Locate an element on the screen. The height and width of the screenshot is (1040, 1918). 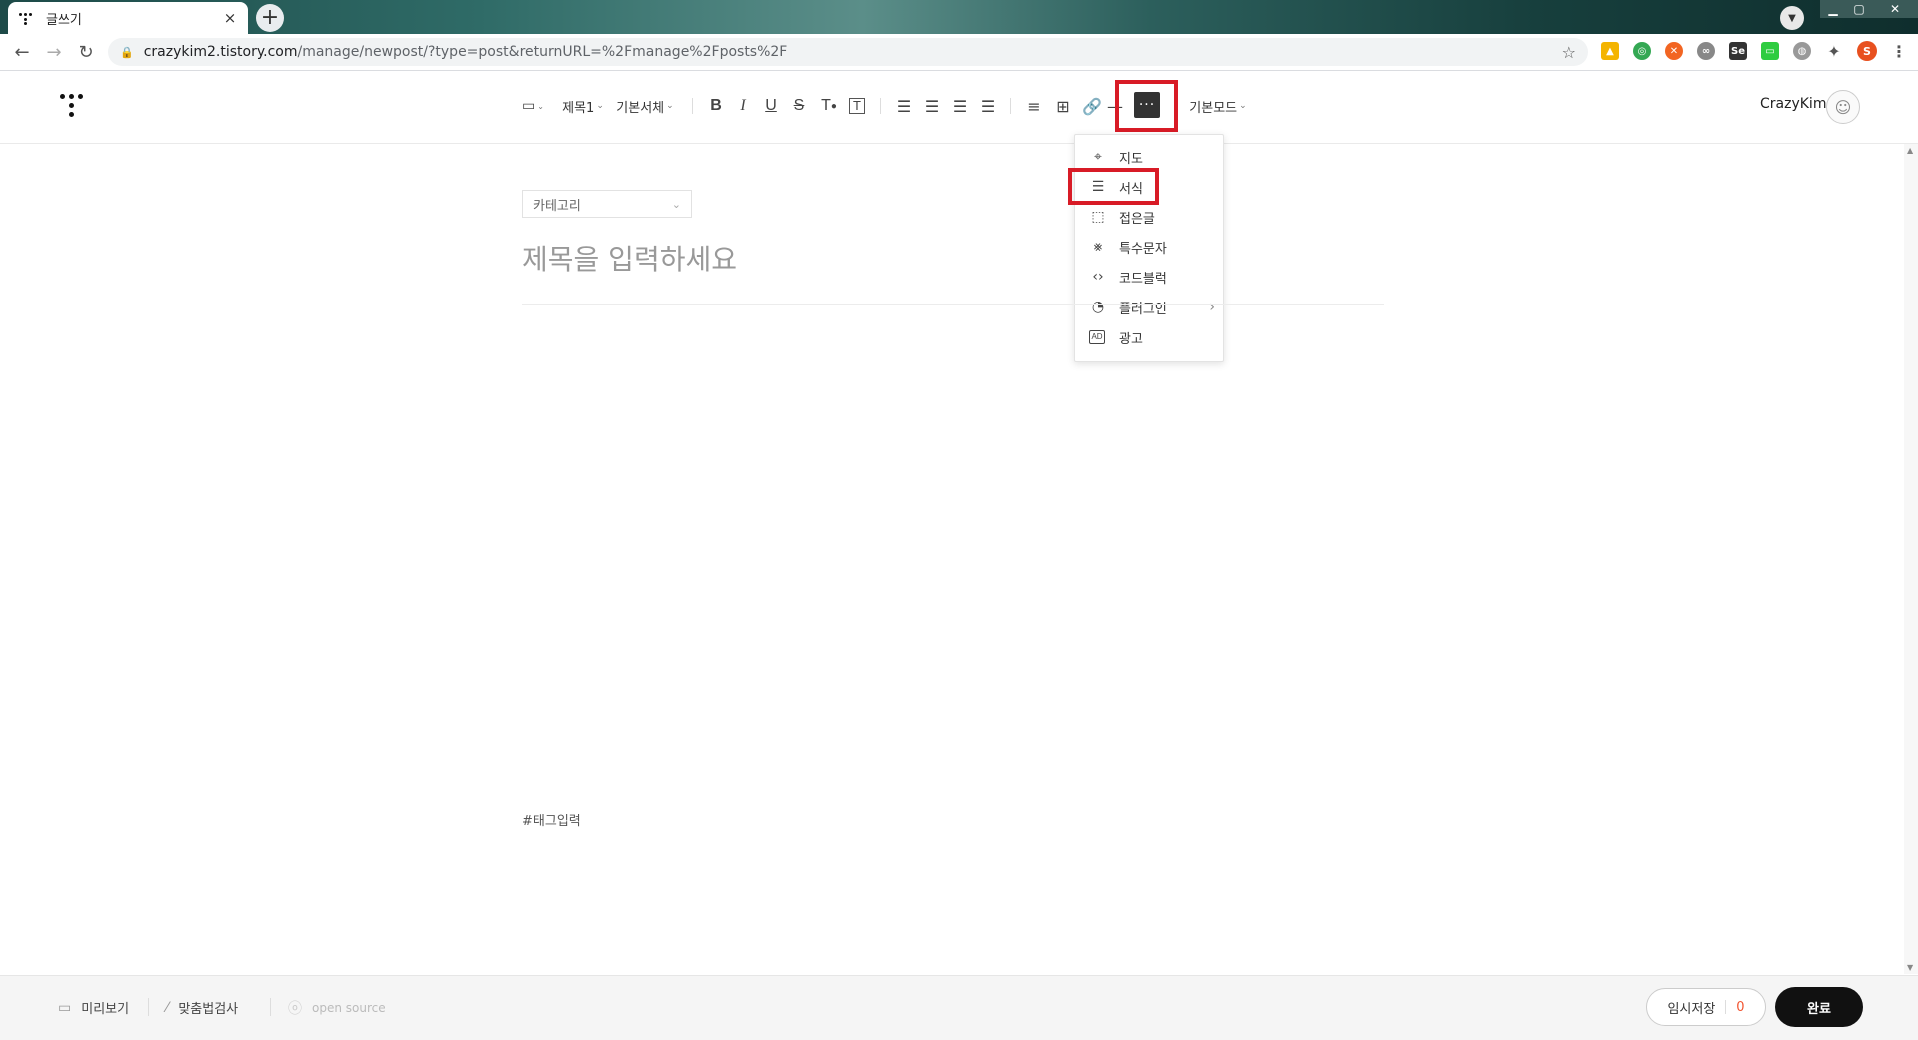
menu-item-label: 접은글 is located at coordinates (1137, 219).